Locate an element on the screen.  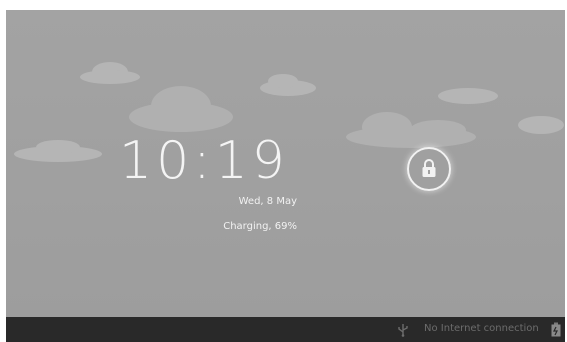
battery-charging-icon is located at coordinates (556, 329).